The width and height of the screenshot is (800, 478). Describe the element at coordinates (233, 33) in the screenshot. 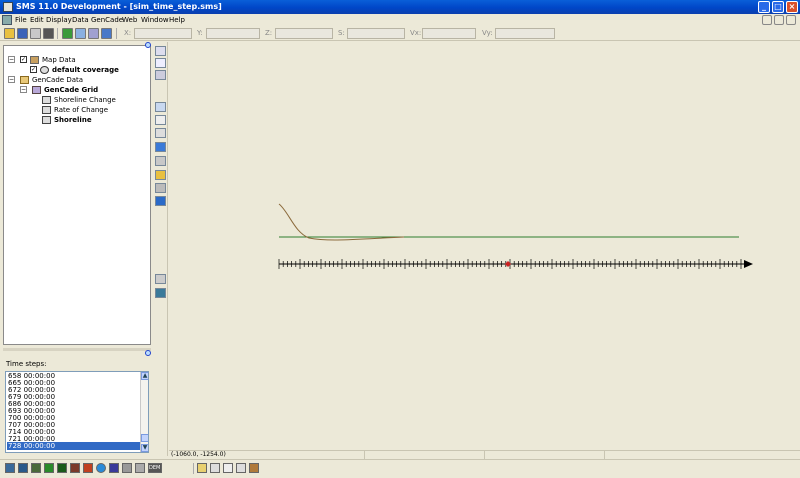

I see `y-field` at that location.